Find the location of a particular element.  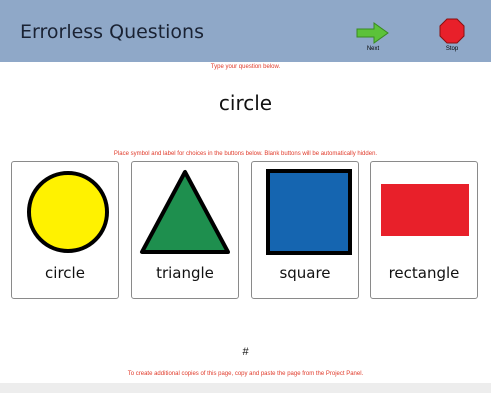

choice-label: triangle is located at coordinates (185, 273).